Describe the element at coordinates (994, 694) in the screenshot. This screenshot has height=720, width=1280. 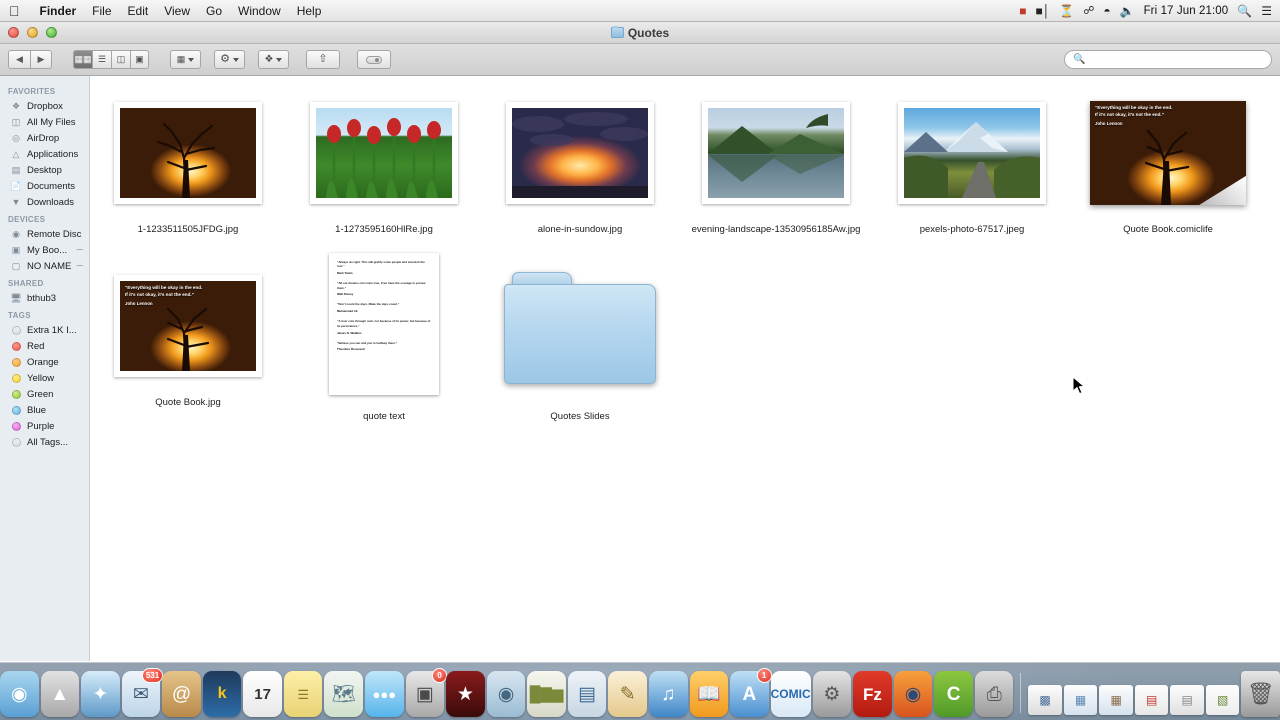
I see `dock-item-image-capture: ⎙` at that location.